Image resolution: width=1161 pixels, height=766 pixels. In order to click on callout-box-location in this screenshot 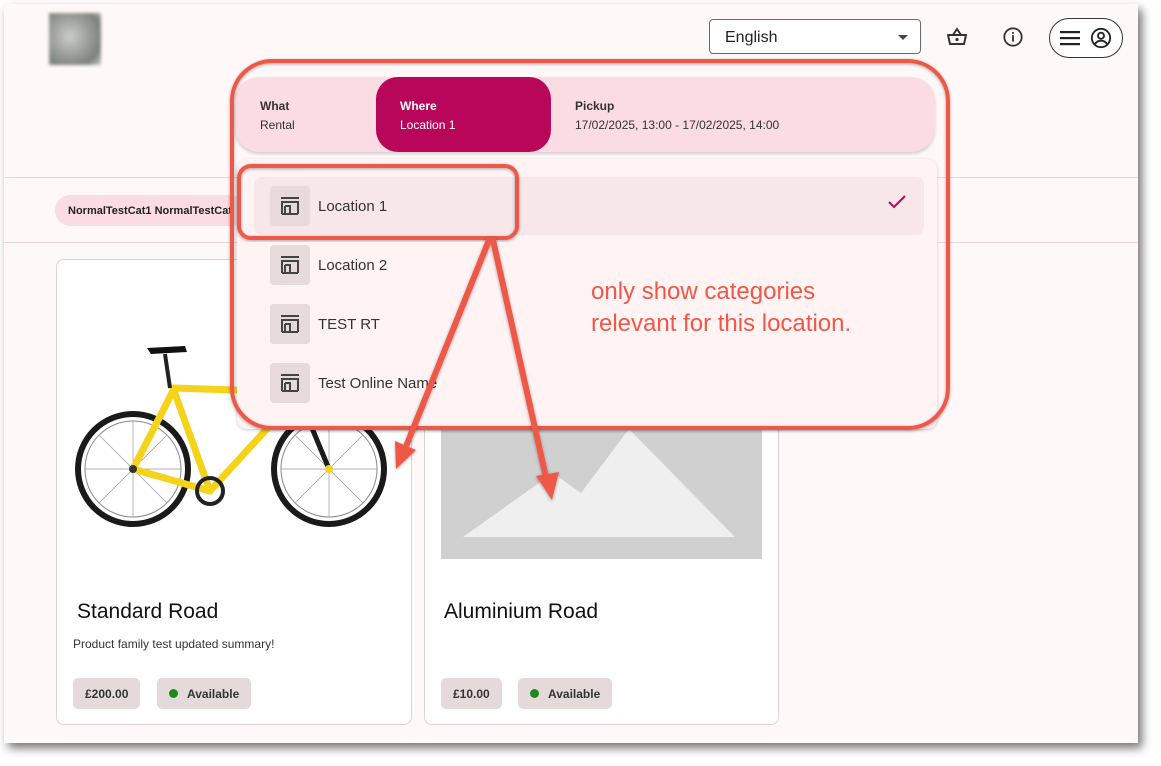, I will do `click(378, 202)`.